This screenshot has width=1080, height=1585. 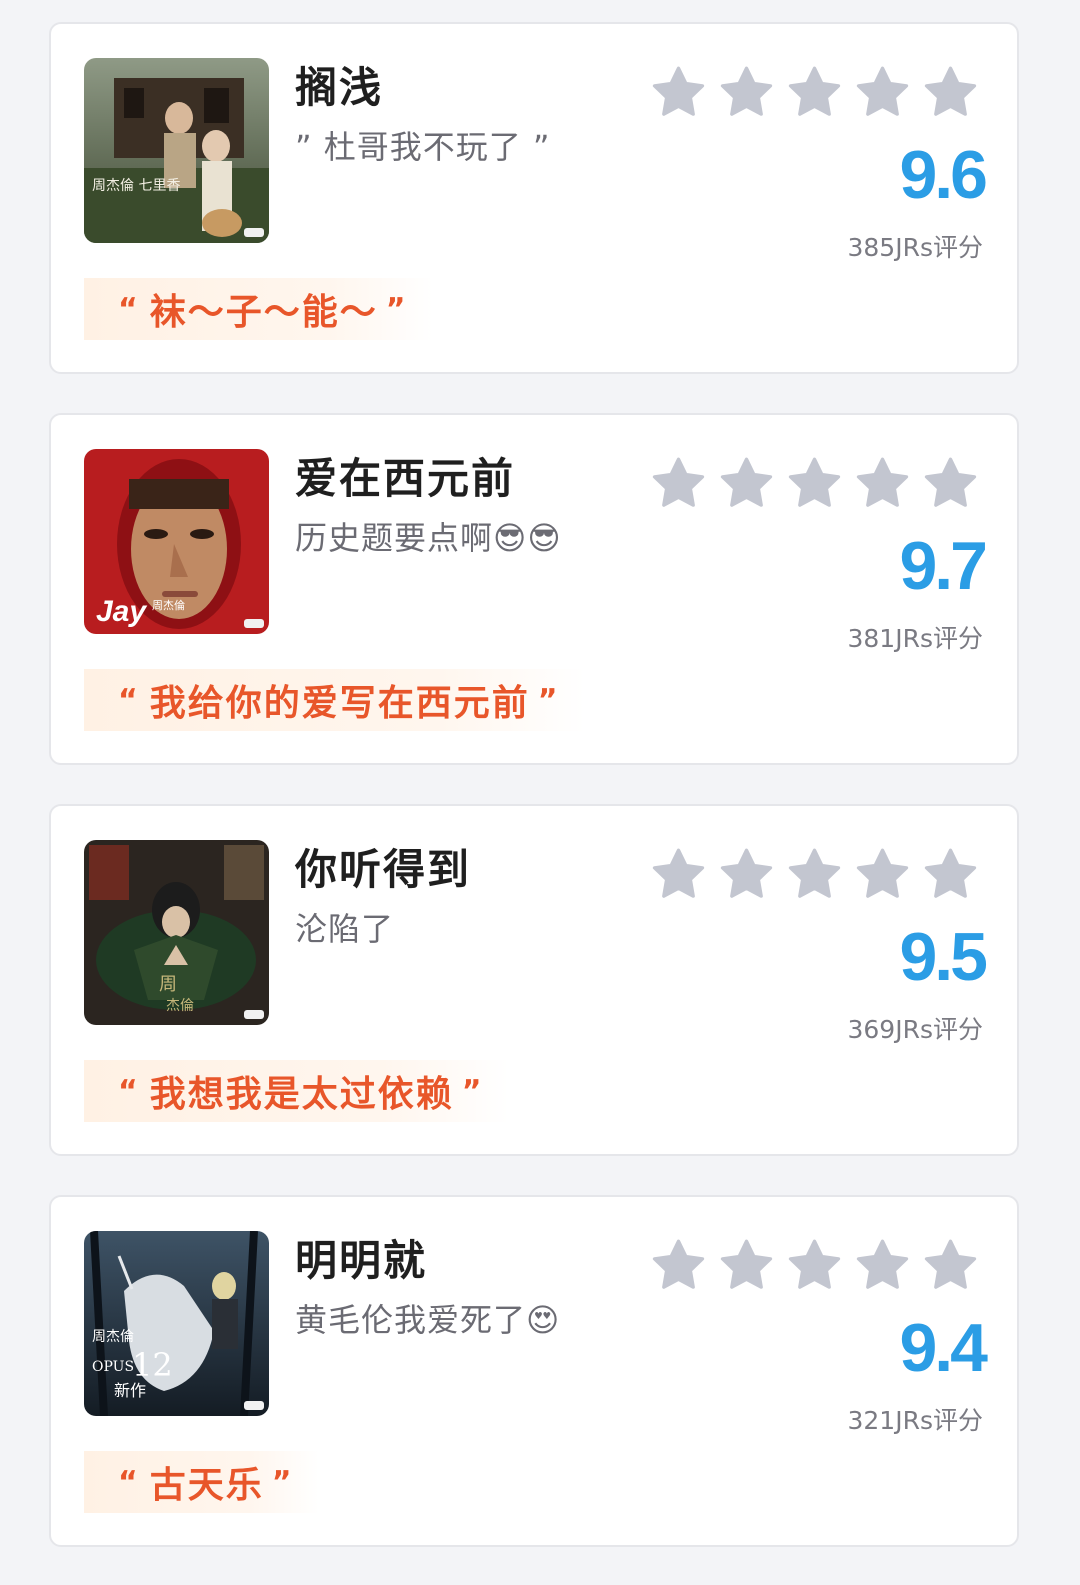 What do you see at coordinates (423, 147) in the screenshot?
I see `song-comment: ” 杜哥我不玩了 ”` at bounding box center [423, 147].